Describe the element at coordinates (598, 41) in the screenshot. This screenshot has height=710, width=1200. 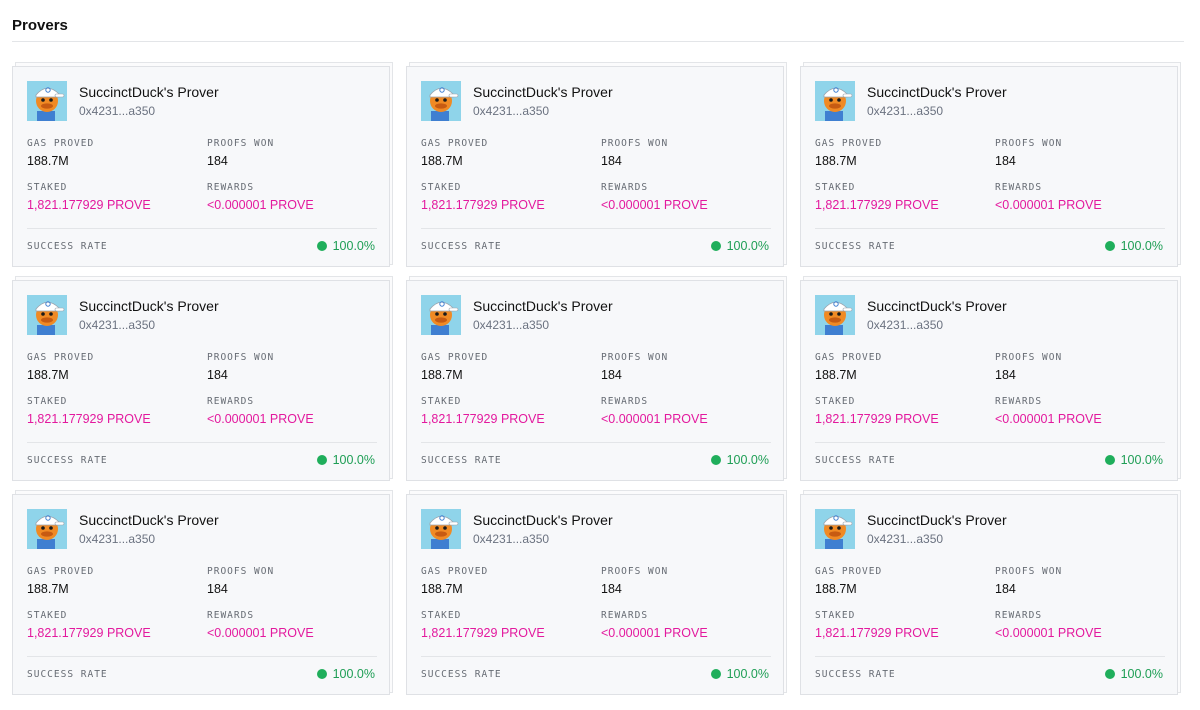
I see `section-divider` at that location.